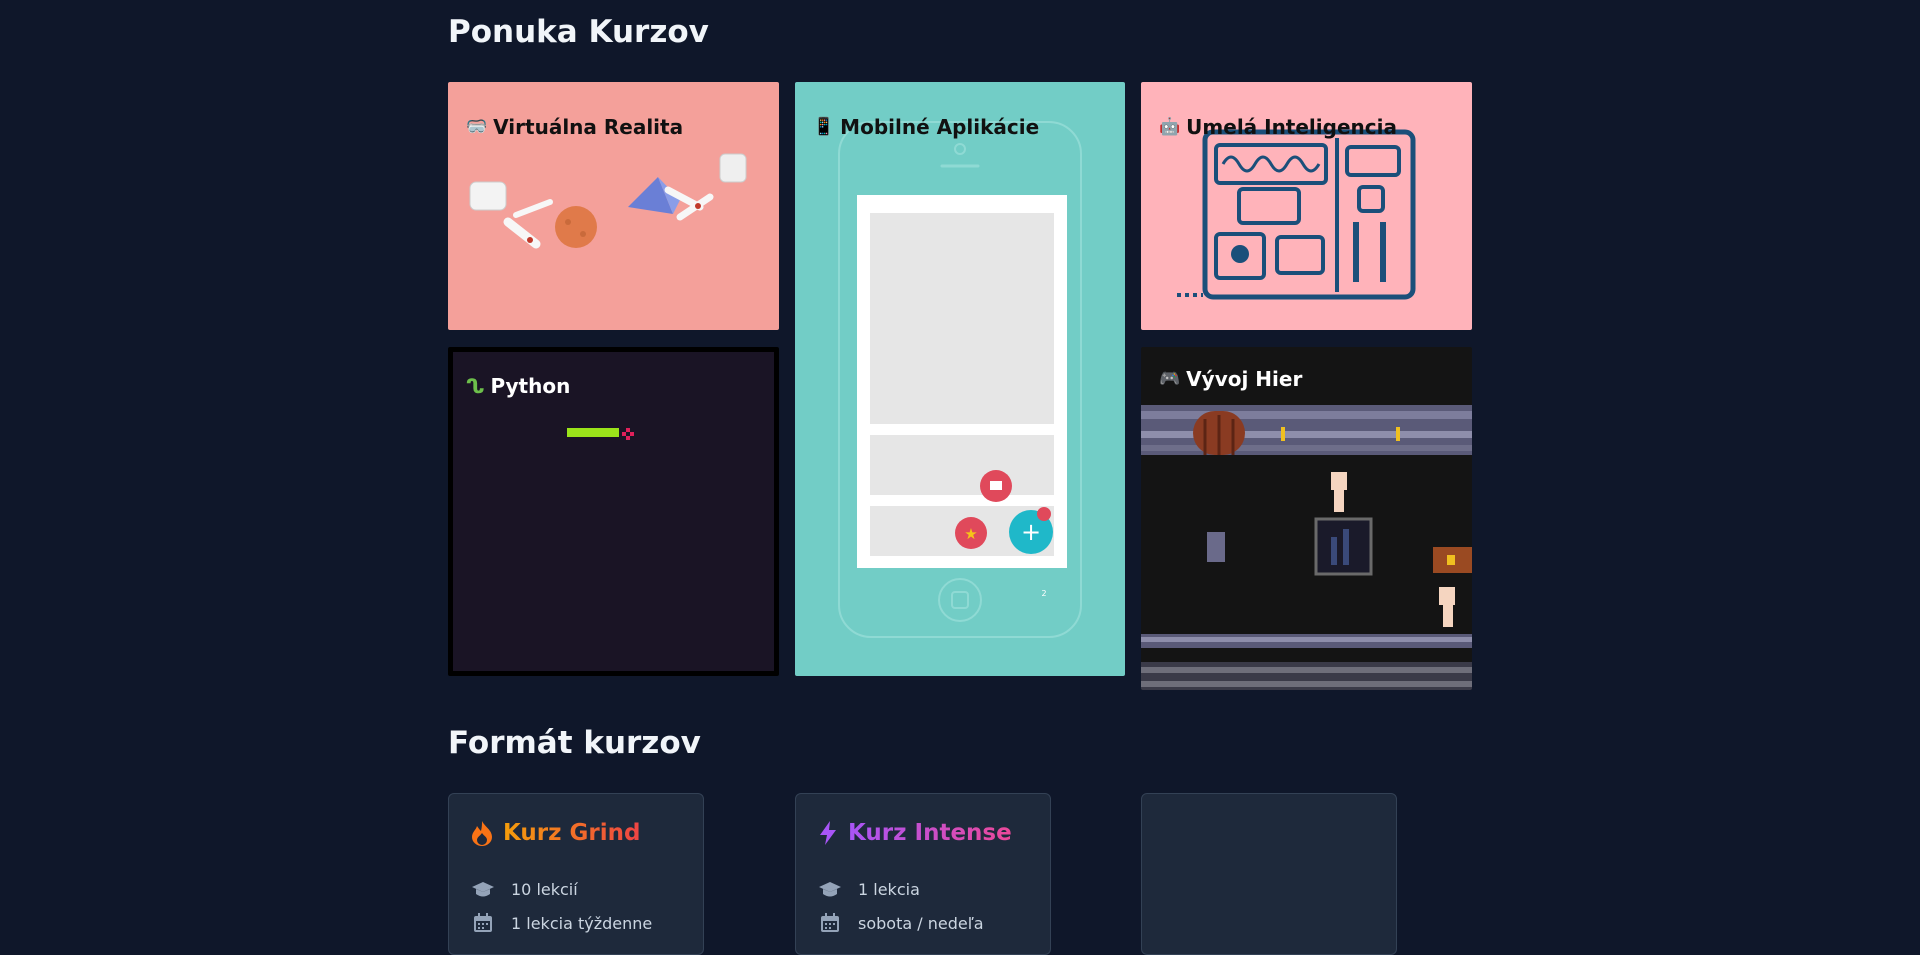 The width and height of the screenshot is (1920, 955). What do you see at coordinates (921, 923) in the screenshot?
I see `format-schedule: sobota / nedeľa` at bounding box center [921, 923].